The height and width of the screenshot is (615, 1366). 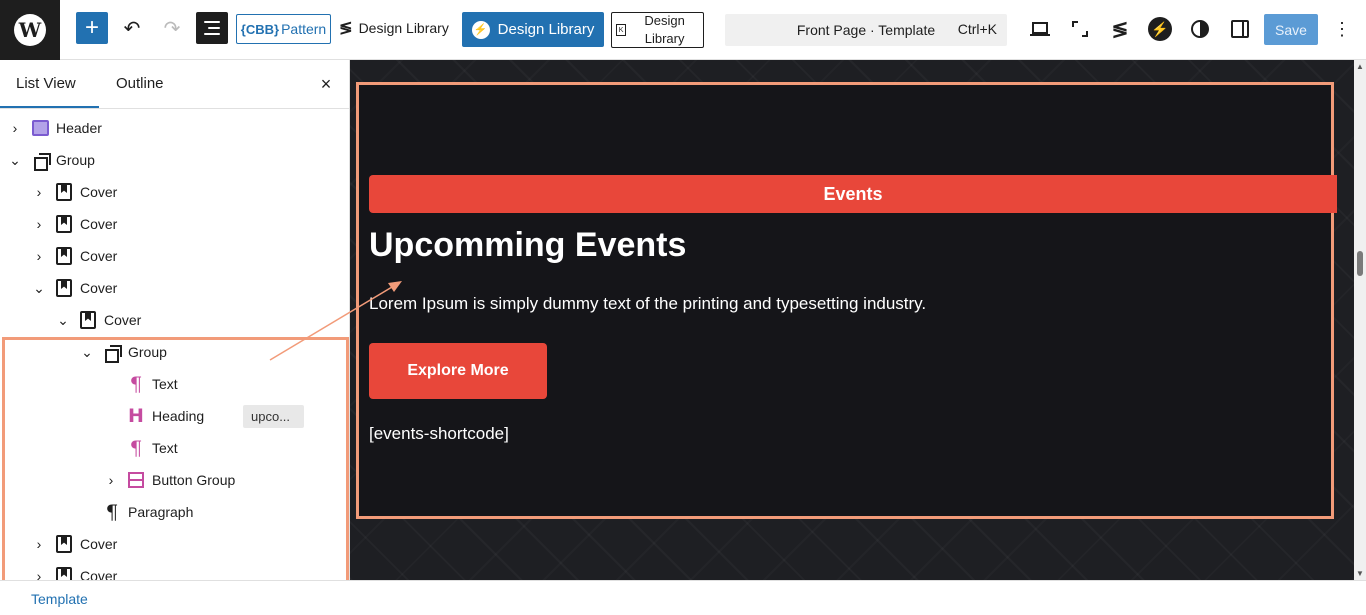 What do you see at coordinates (174, 352) in the screenshot?
I see `tree-item-group-nested: ⌄ Group` at bounding box center [174, 352].